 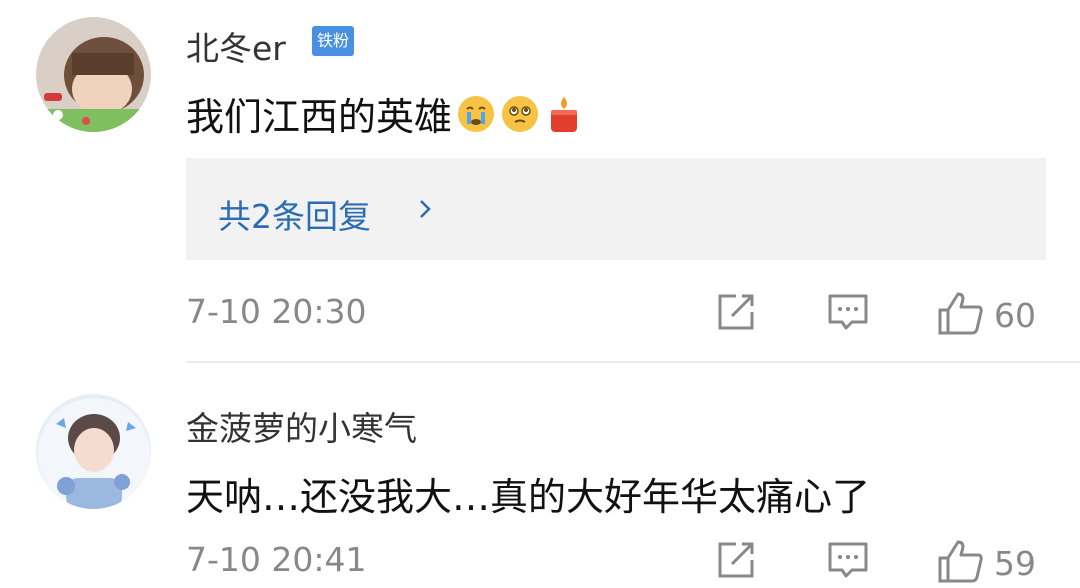 I want to click on replies-count-link: 共2条回复, so click(x=294, y=214).